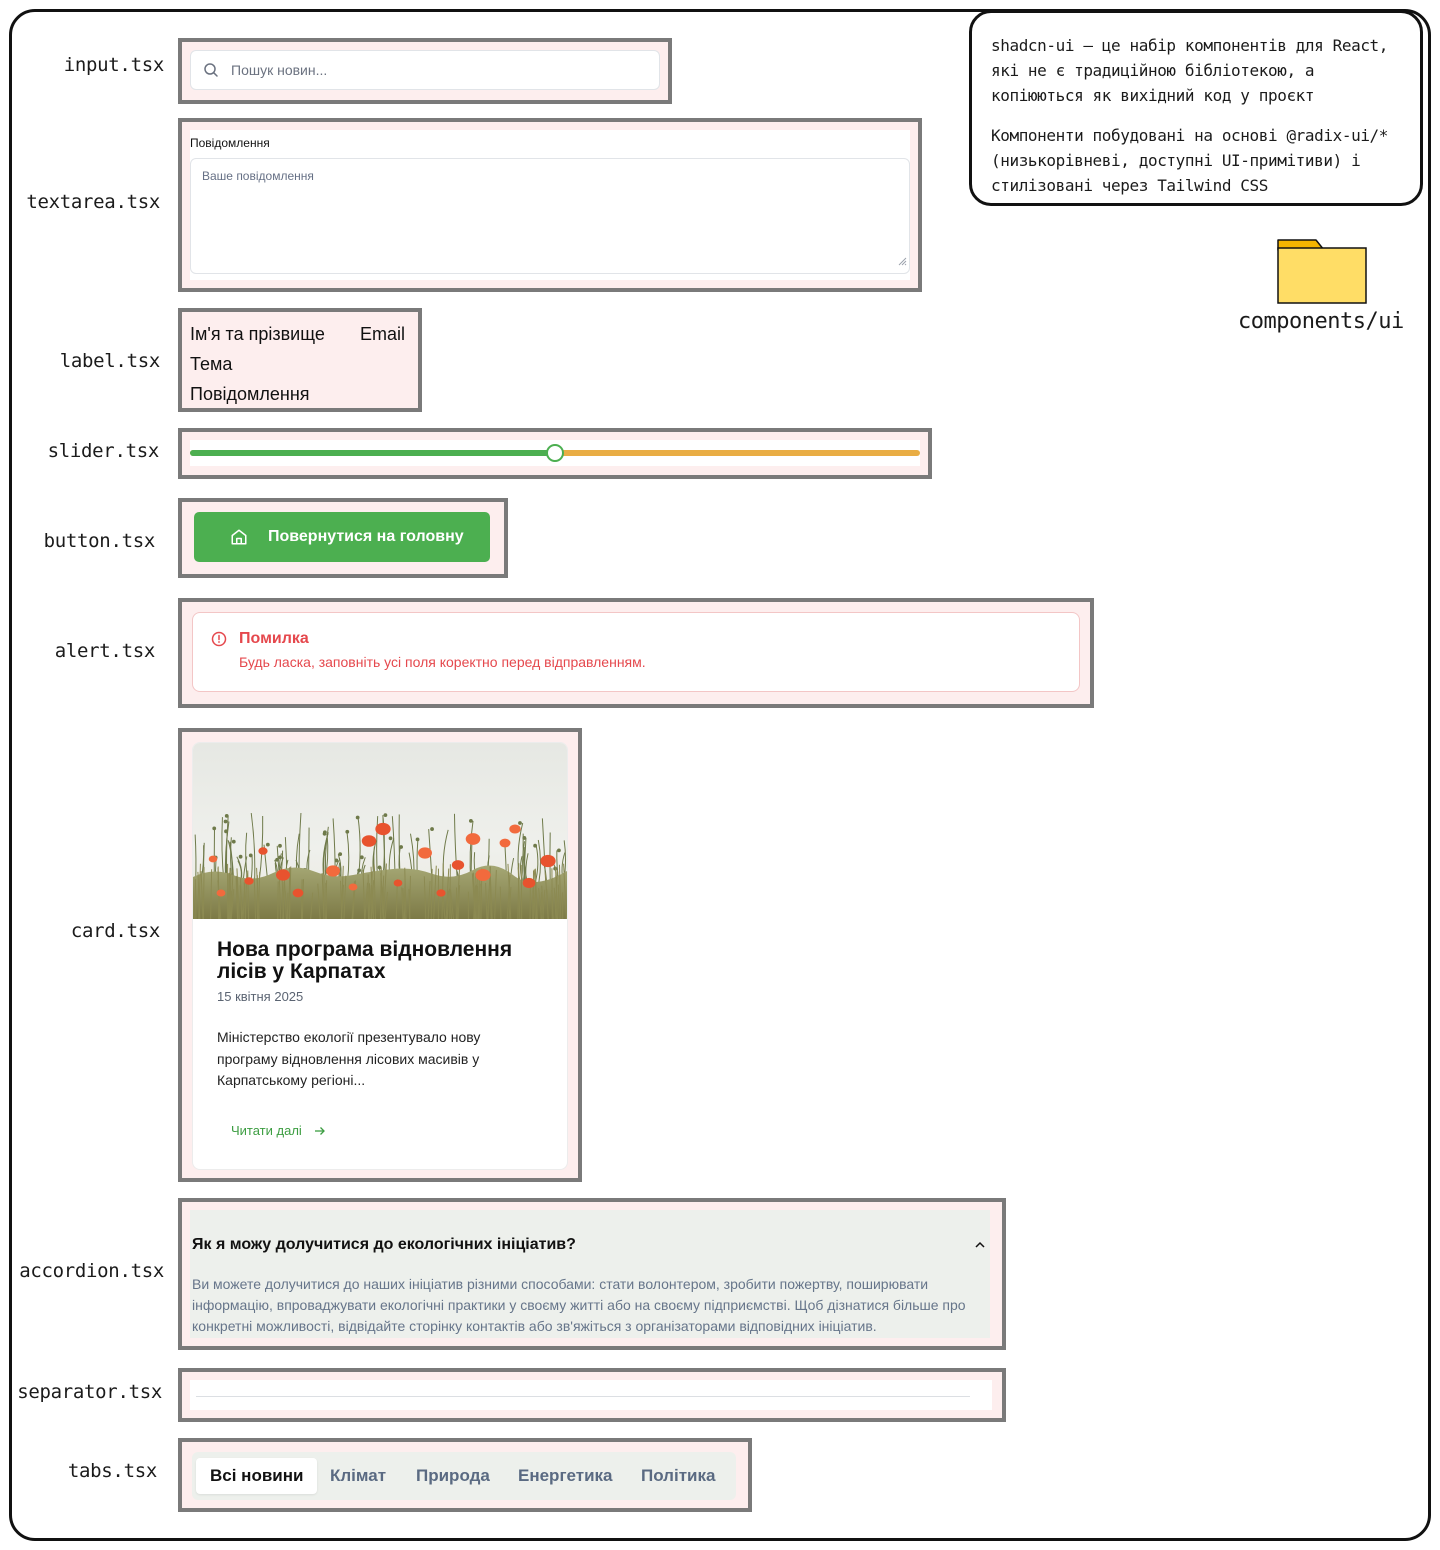 The height and width of the screenshot is (1550, 1440). Describe the element at coordinates (383, 334) in the screenshot. I see `label-email: Email` at that location.